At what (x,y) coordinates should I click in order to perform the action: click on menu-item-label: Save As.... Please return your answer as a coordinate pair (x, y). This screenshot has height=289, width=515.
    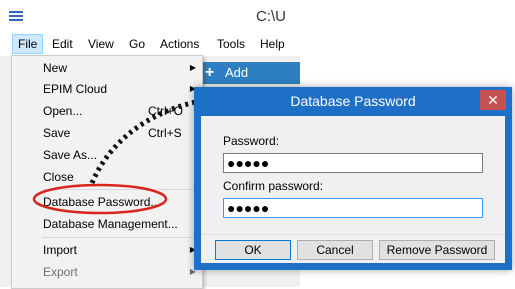
    Looking at the image, I should click on (70, 155).